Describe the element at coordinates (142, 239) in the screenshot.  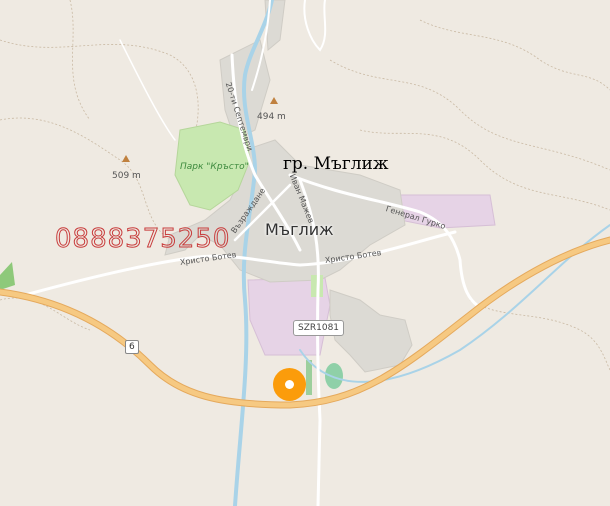
I see `phone-watermark: 0888375250` at that location.